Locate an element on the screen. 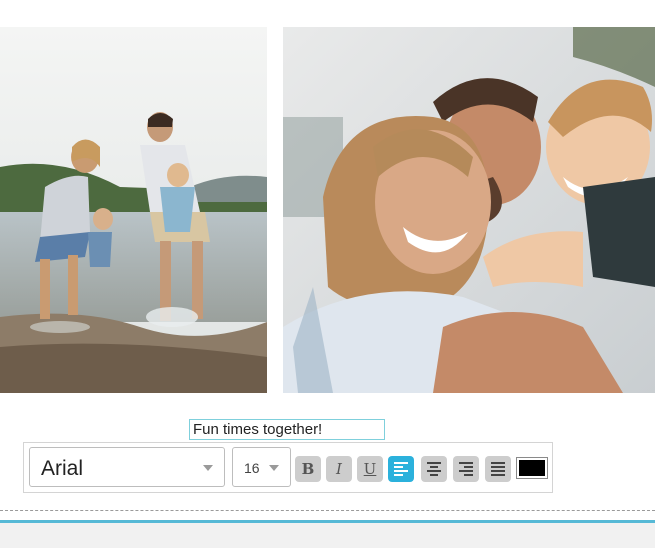  text-color-picker is located at coordinates (532, 468).